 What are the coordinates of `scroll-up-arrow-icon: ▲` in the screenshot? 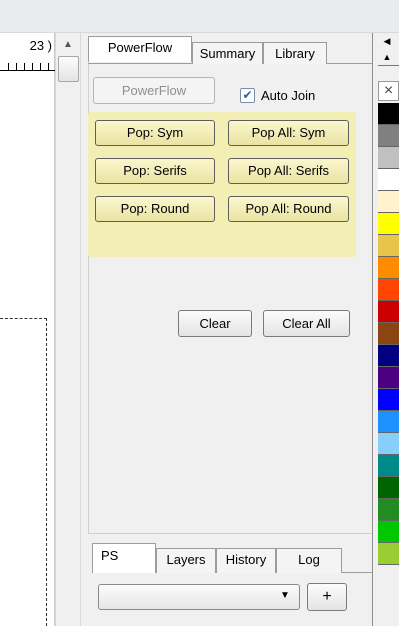 It's located at (68, 45).